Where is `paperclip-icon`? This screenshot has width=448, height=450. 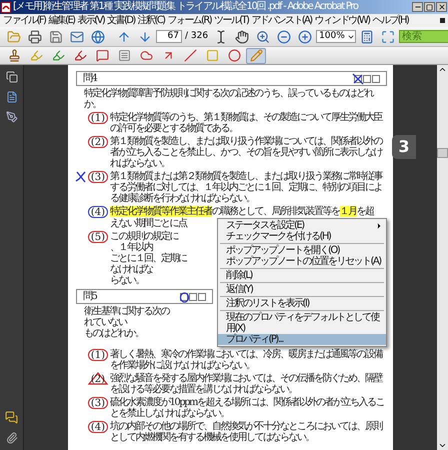
paperclip-icon is located at coordinates (12, 438).